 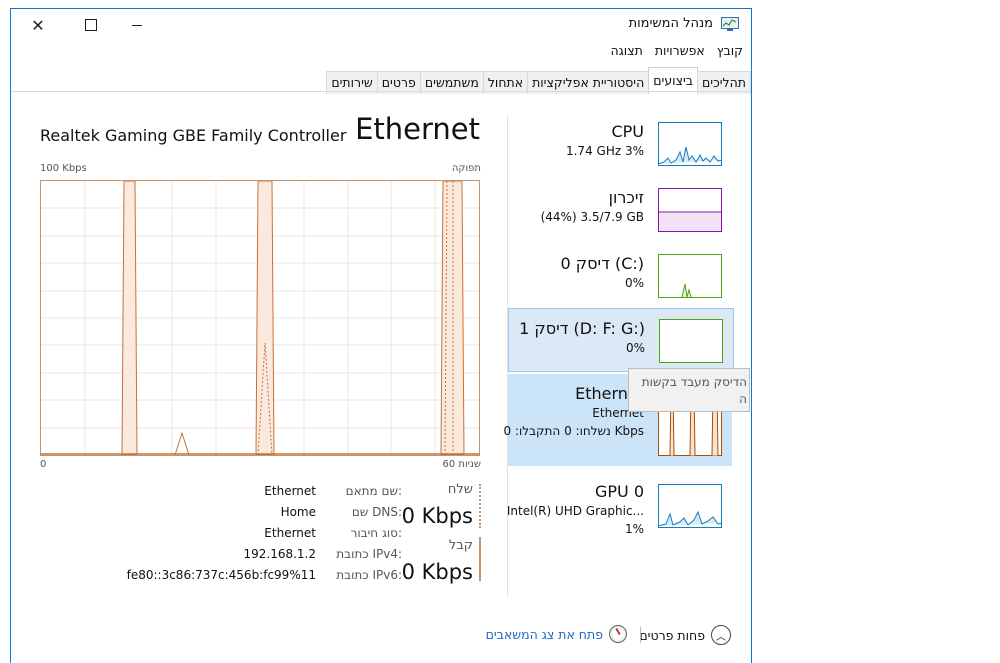 What do you see at coordinates (193, 135) in the screenshot?
I see `adapter-name: Realtek Gaming GBE Family Controller` at bounding box center [193, 135].